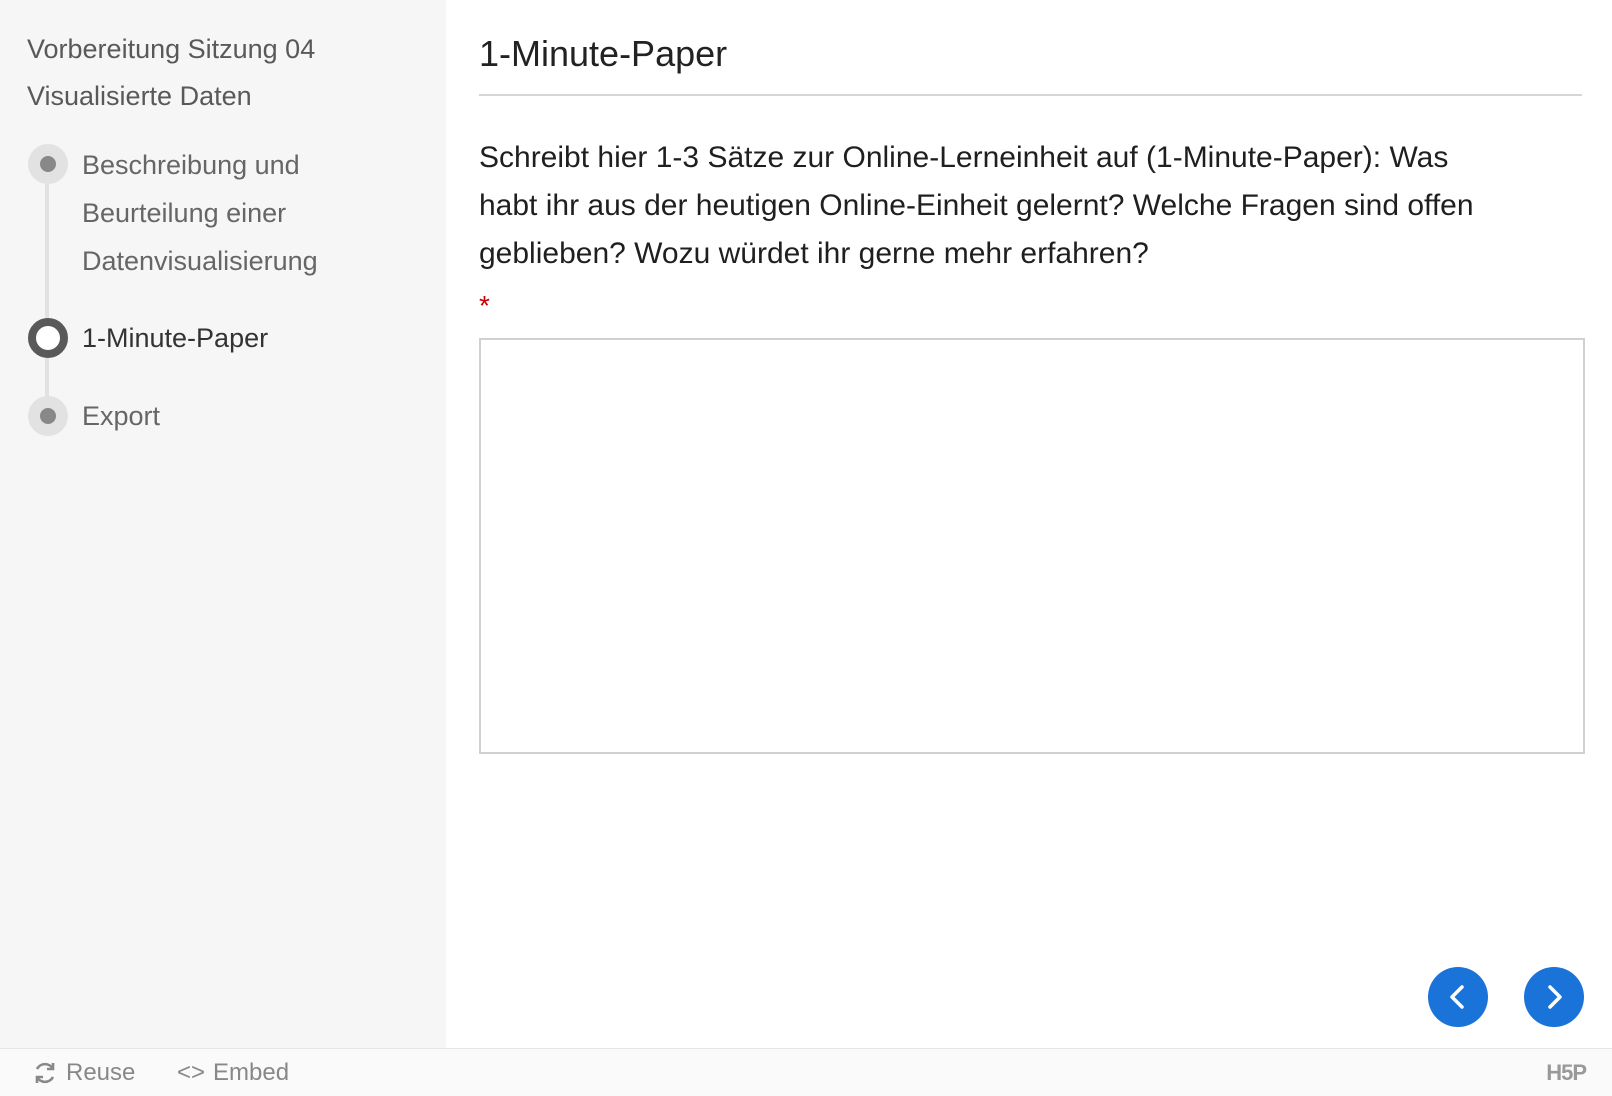 This screenshot has width=1612, height=1096. I want to click on chevron-left-icon, so click(1457, 997).